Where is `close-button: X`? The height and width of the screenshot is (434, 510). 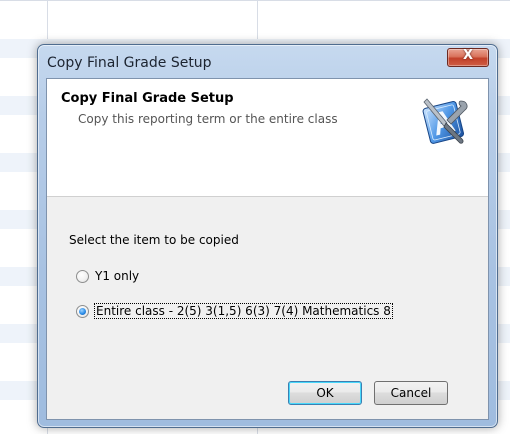 close-button: X is located at coordinates (468, 57).